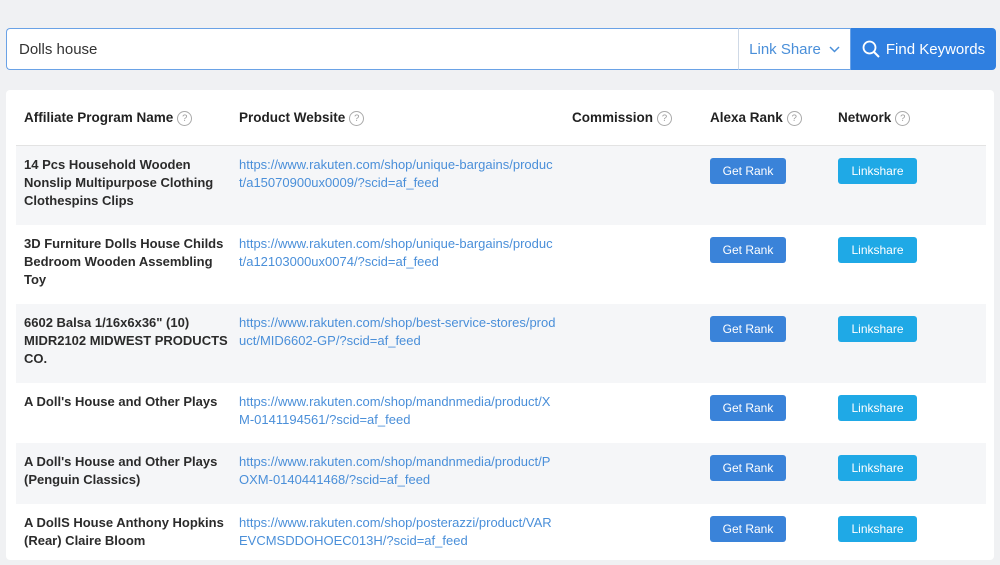  Describe the element at coordinates (834, 49) in the screenshot. I see `chevron-down-icon` at that location.